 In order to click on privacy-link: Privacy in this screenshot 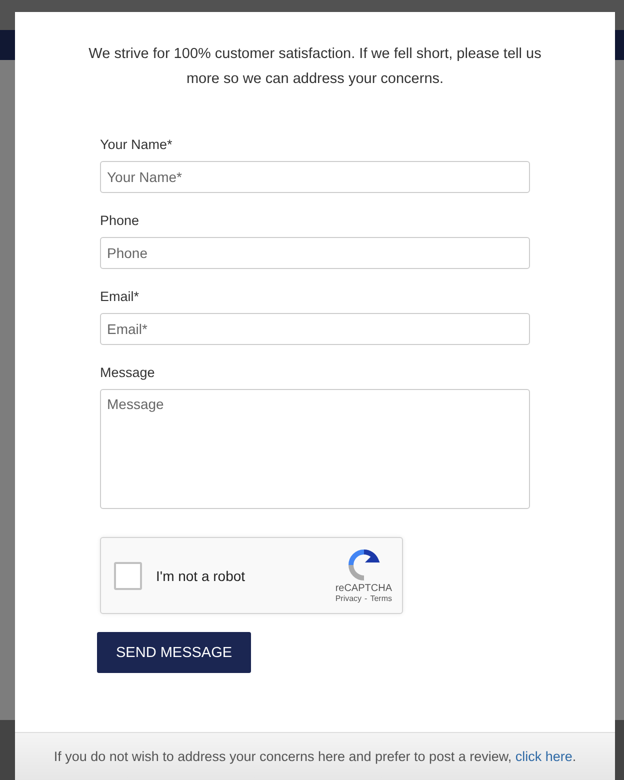, I will do `click(348, 598)`.